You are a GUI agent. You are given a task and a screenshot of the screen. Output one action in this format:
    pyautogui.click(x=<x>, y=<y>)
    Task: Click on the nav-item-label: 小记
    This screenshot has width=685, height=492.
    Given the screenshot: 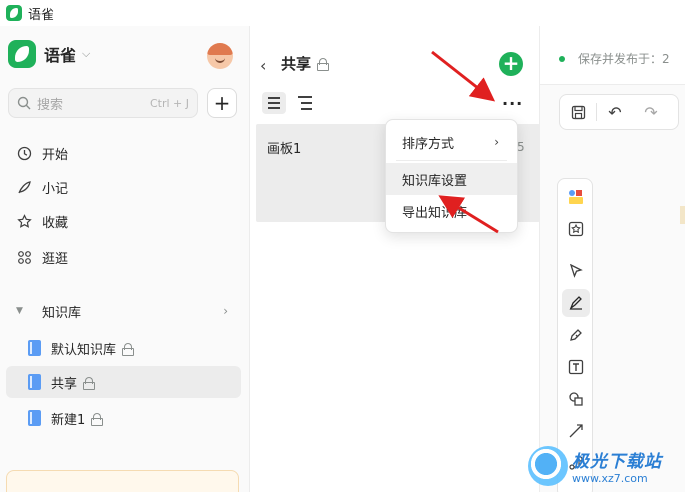 What is the action you would take?
    pyautogui.click(x=55, y=189)
    